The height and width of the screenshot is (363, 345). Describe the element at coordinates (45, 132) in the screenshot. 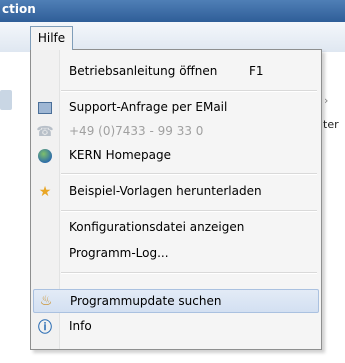

I see `phone-icon: ☎` at that location.